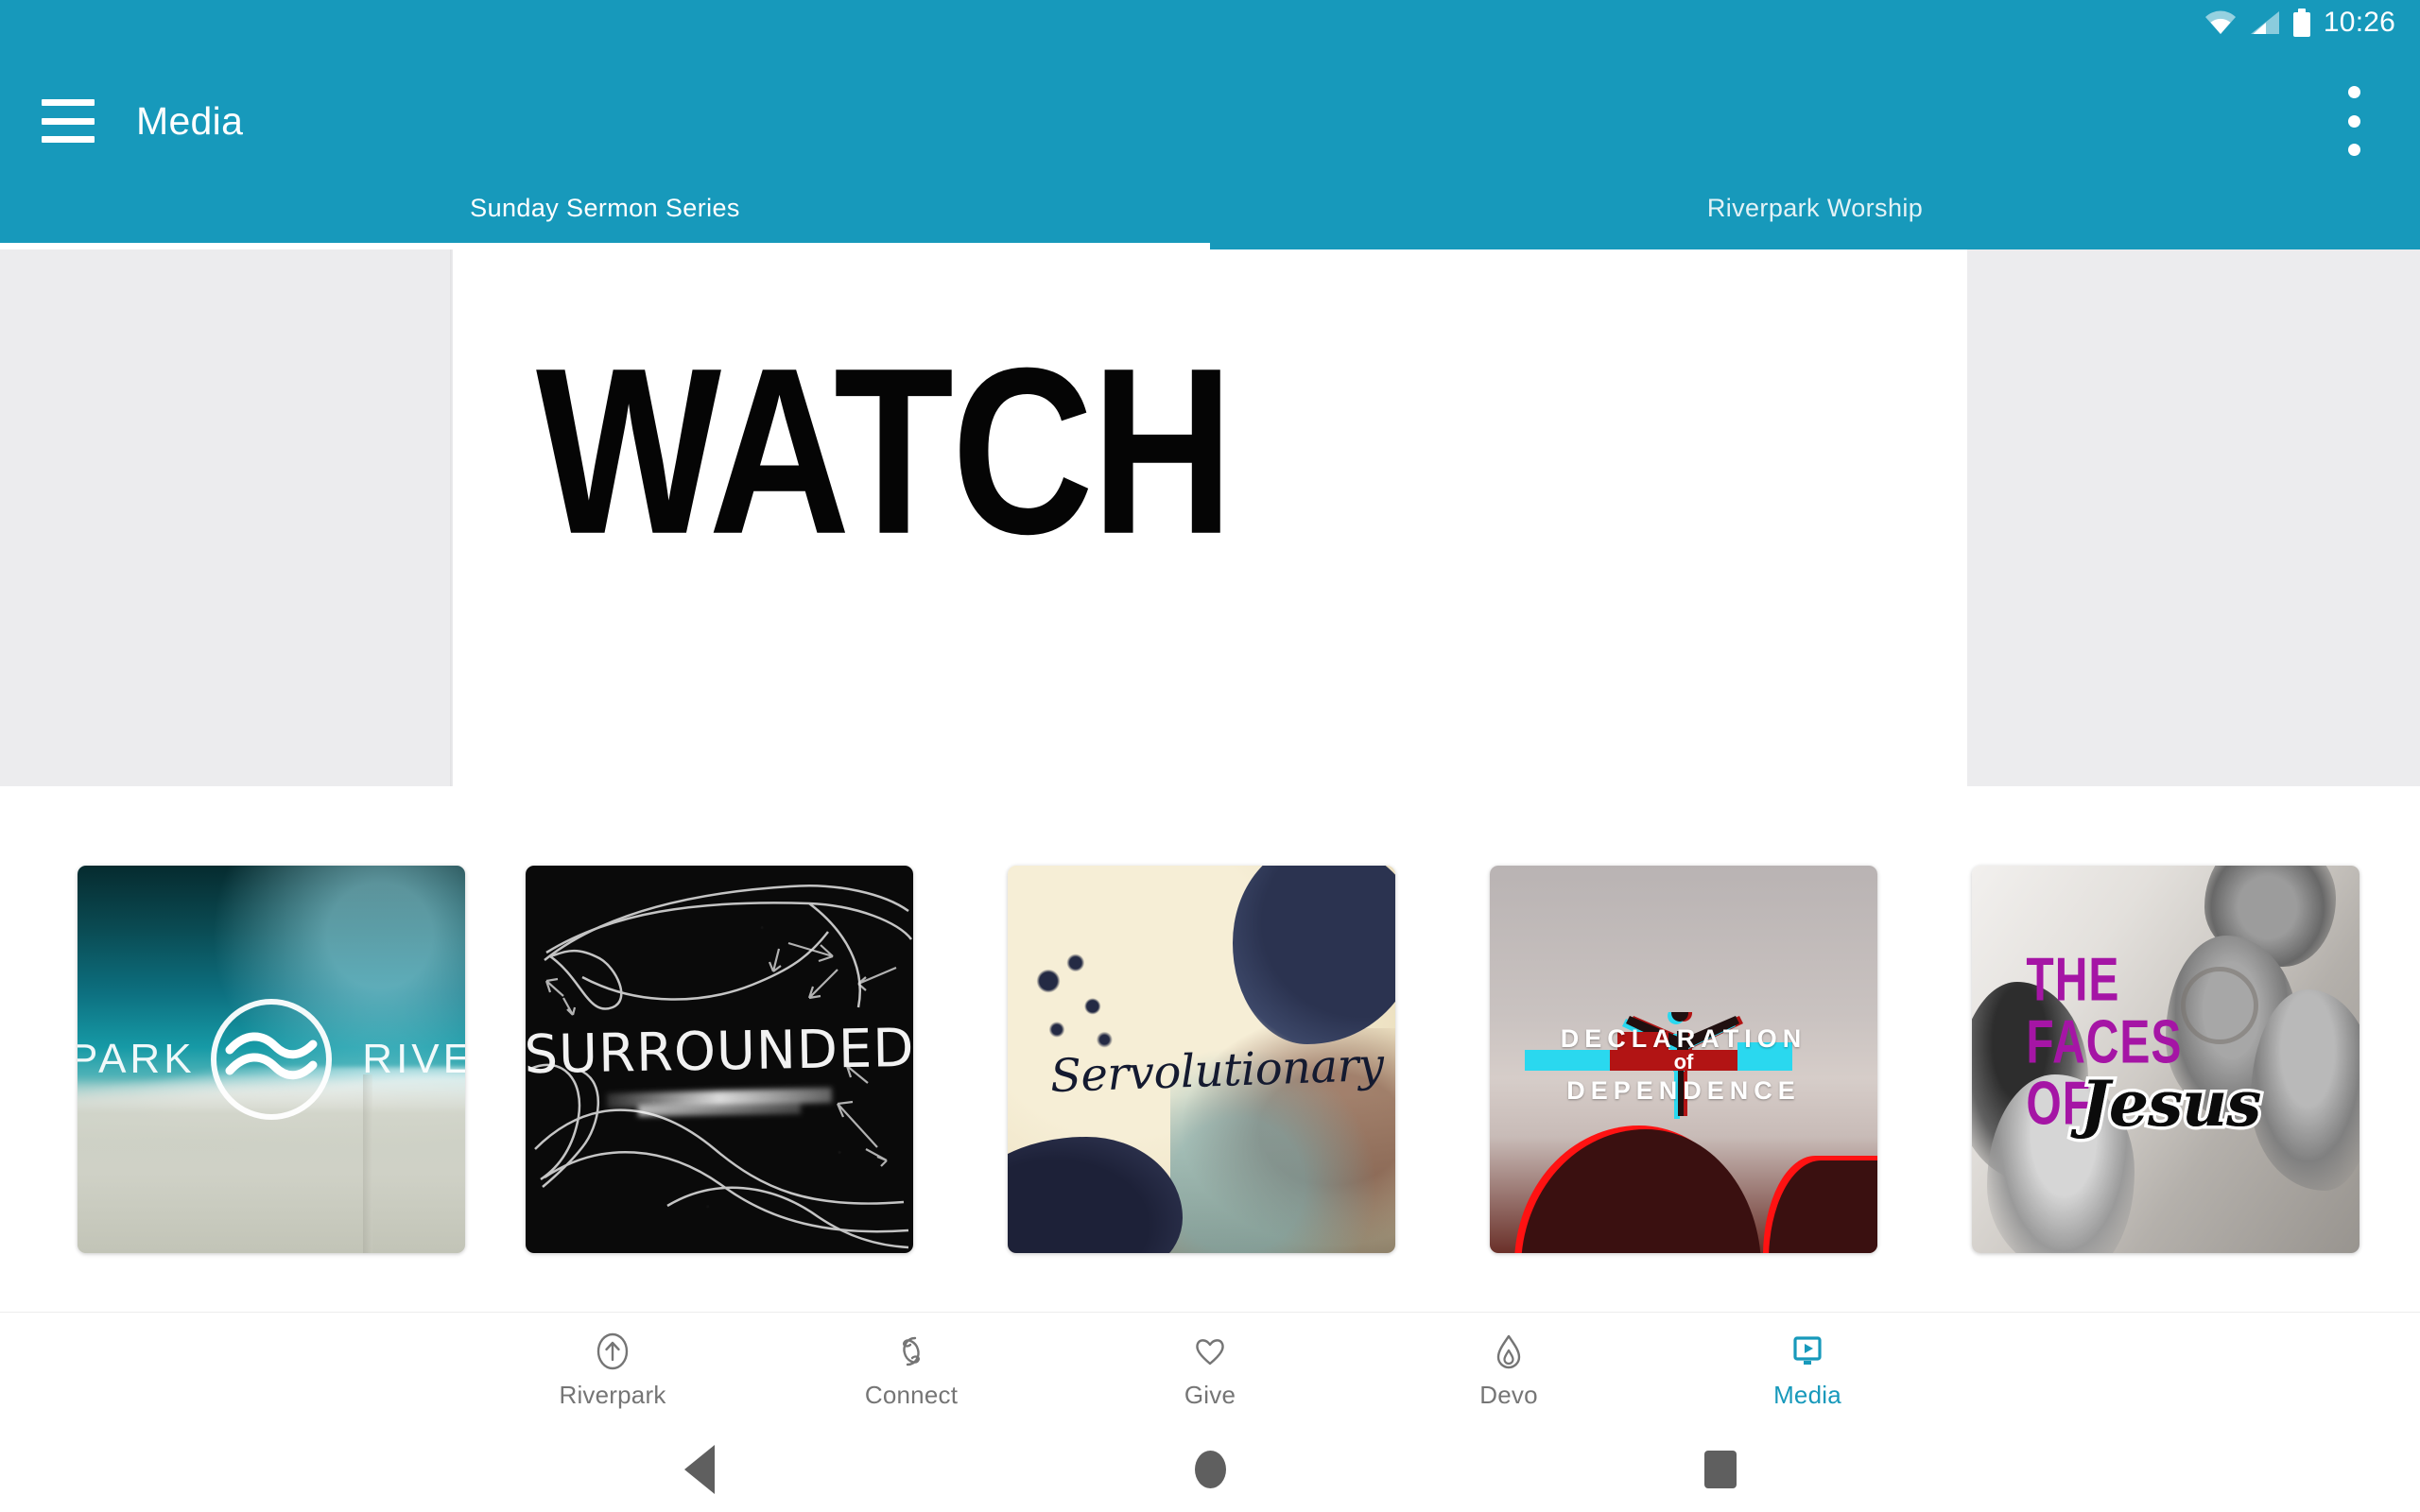 Image resolution: width=2420 pixels, height=1512 pixels. What do you see at coordinates (1210, 1394) in the screenshot?
I see `nav-label: Give` at bounding box center [1210, 1394].